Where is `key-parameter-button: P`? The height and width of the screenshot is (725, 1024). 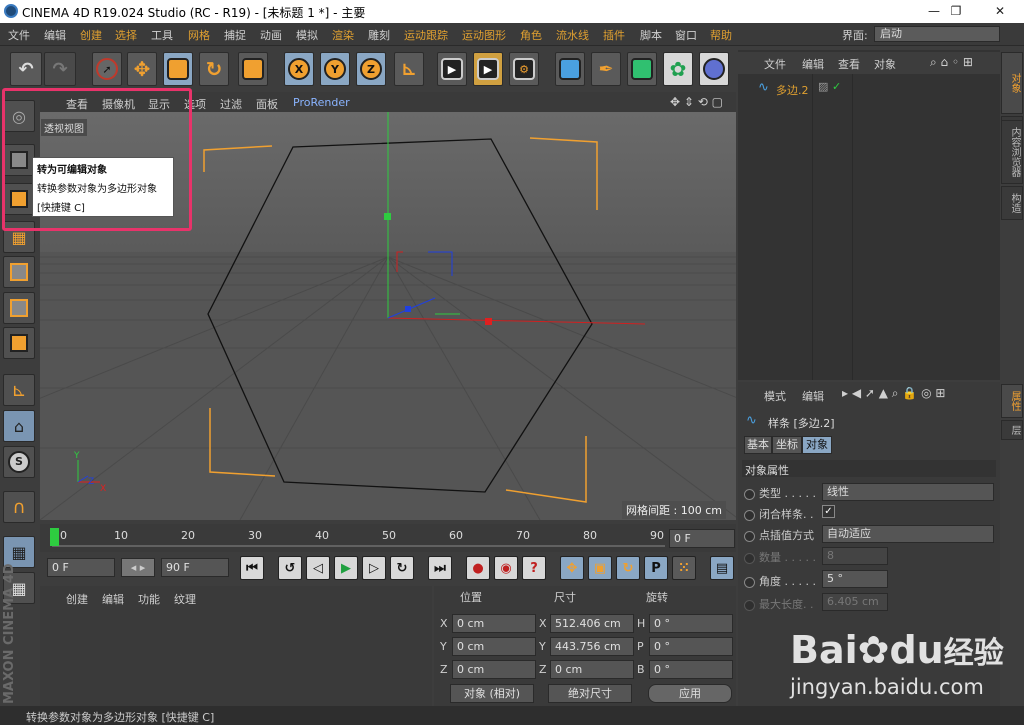
key-parameter-button: P is located at coordinates (656, 568).